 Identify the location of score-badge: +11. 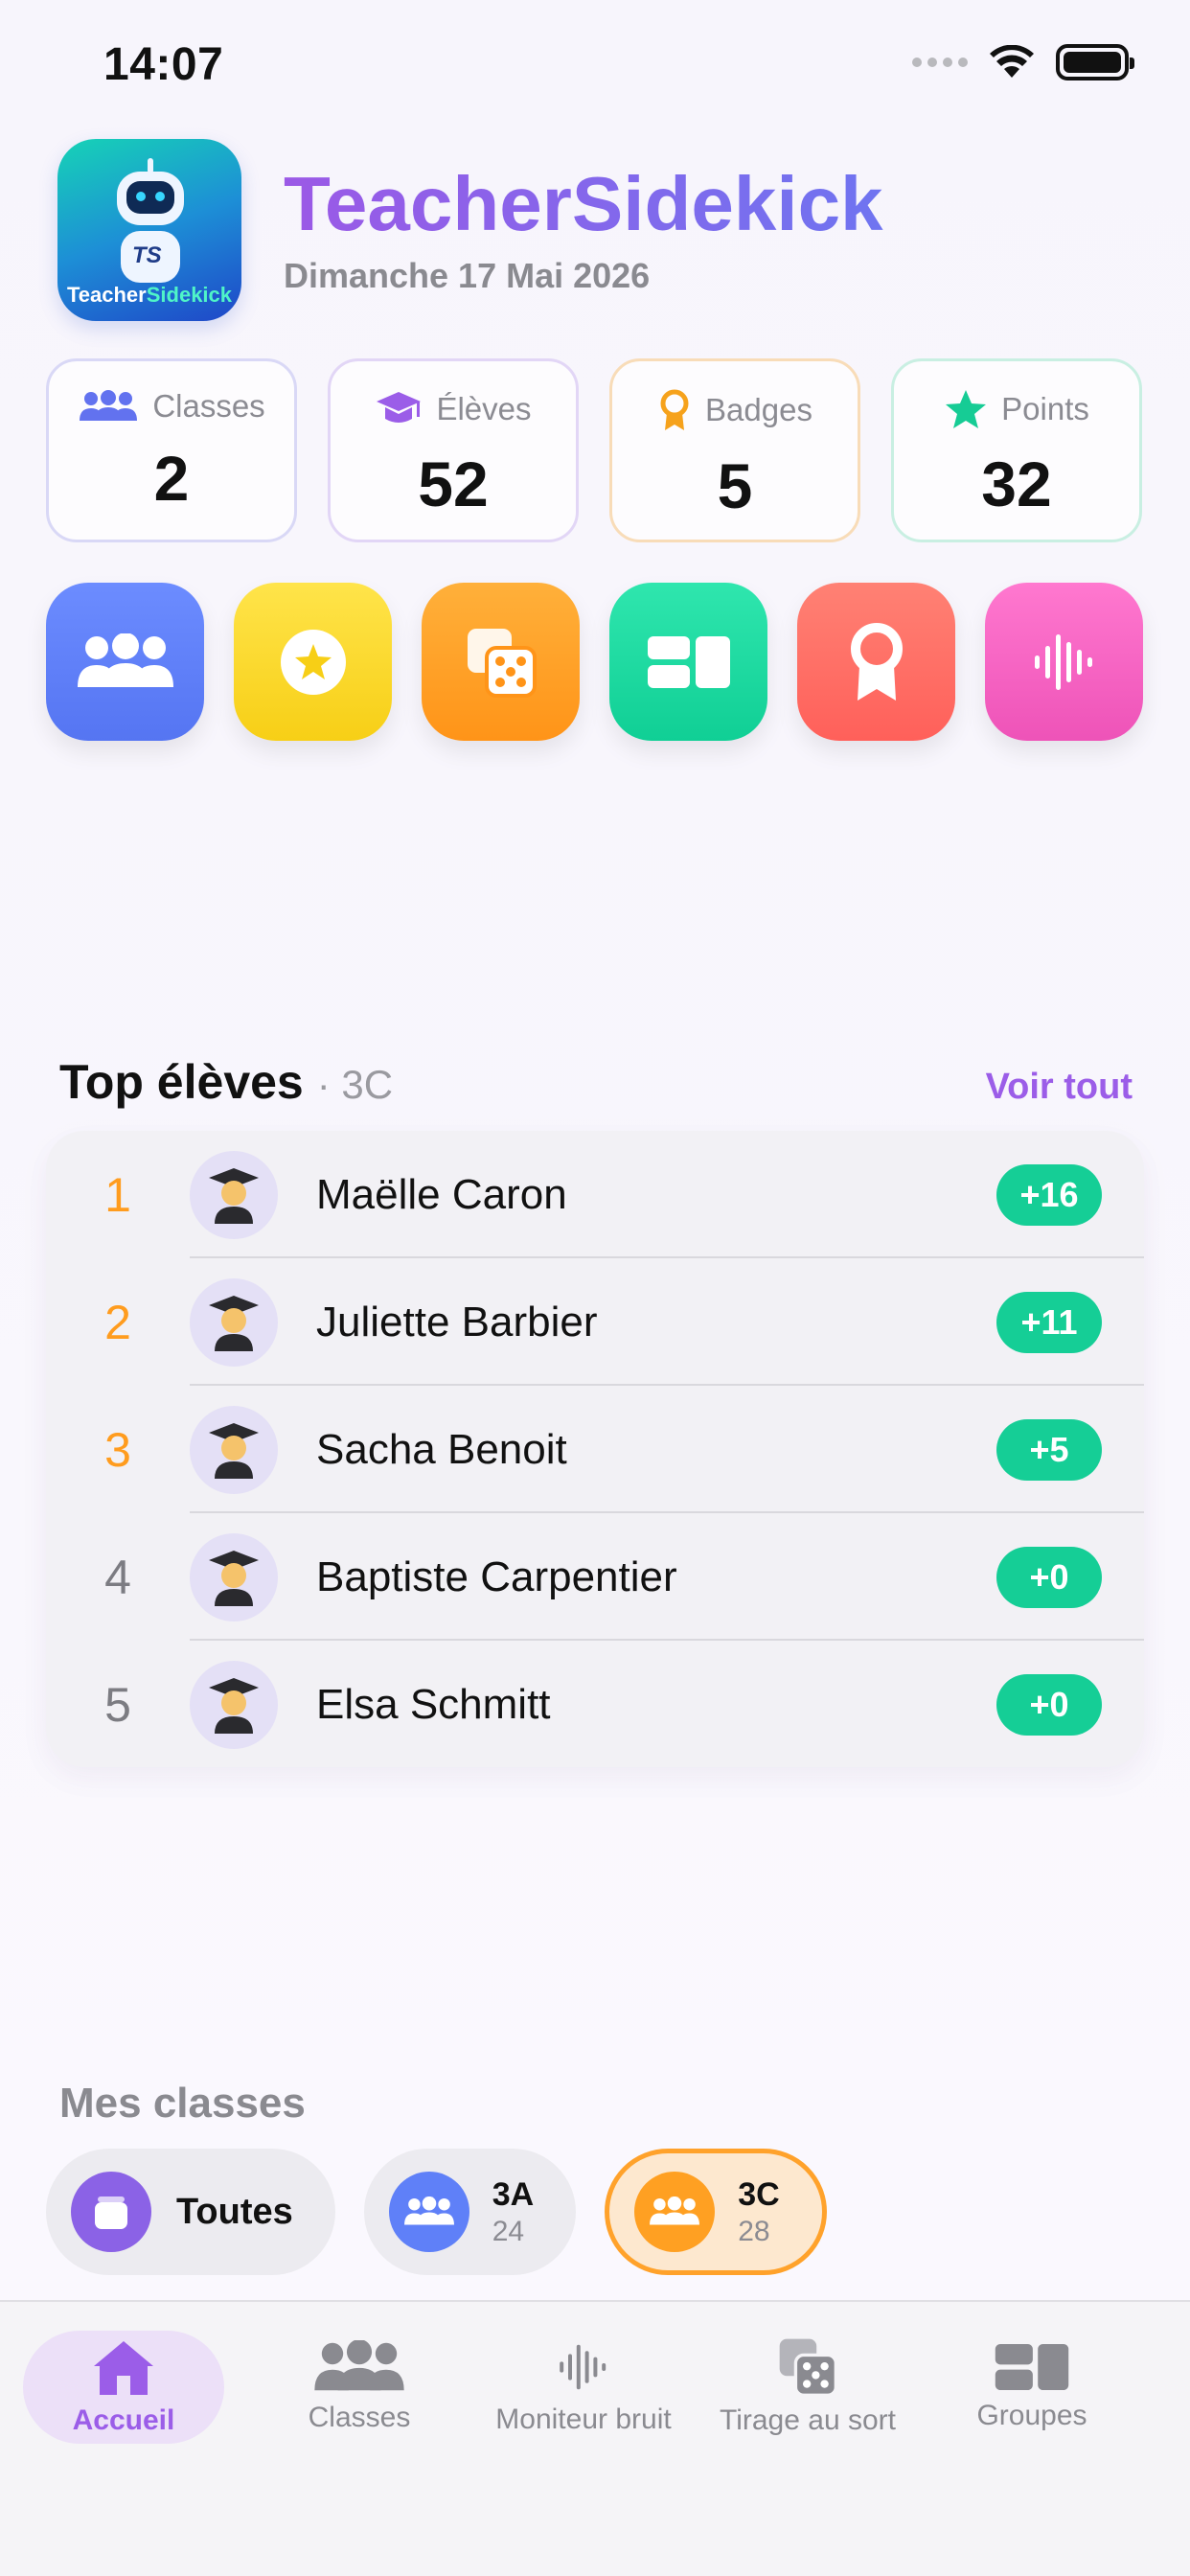
(1049, 1322).